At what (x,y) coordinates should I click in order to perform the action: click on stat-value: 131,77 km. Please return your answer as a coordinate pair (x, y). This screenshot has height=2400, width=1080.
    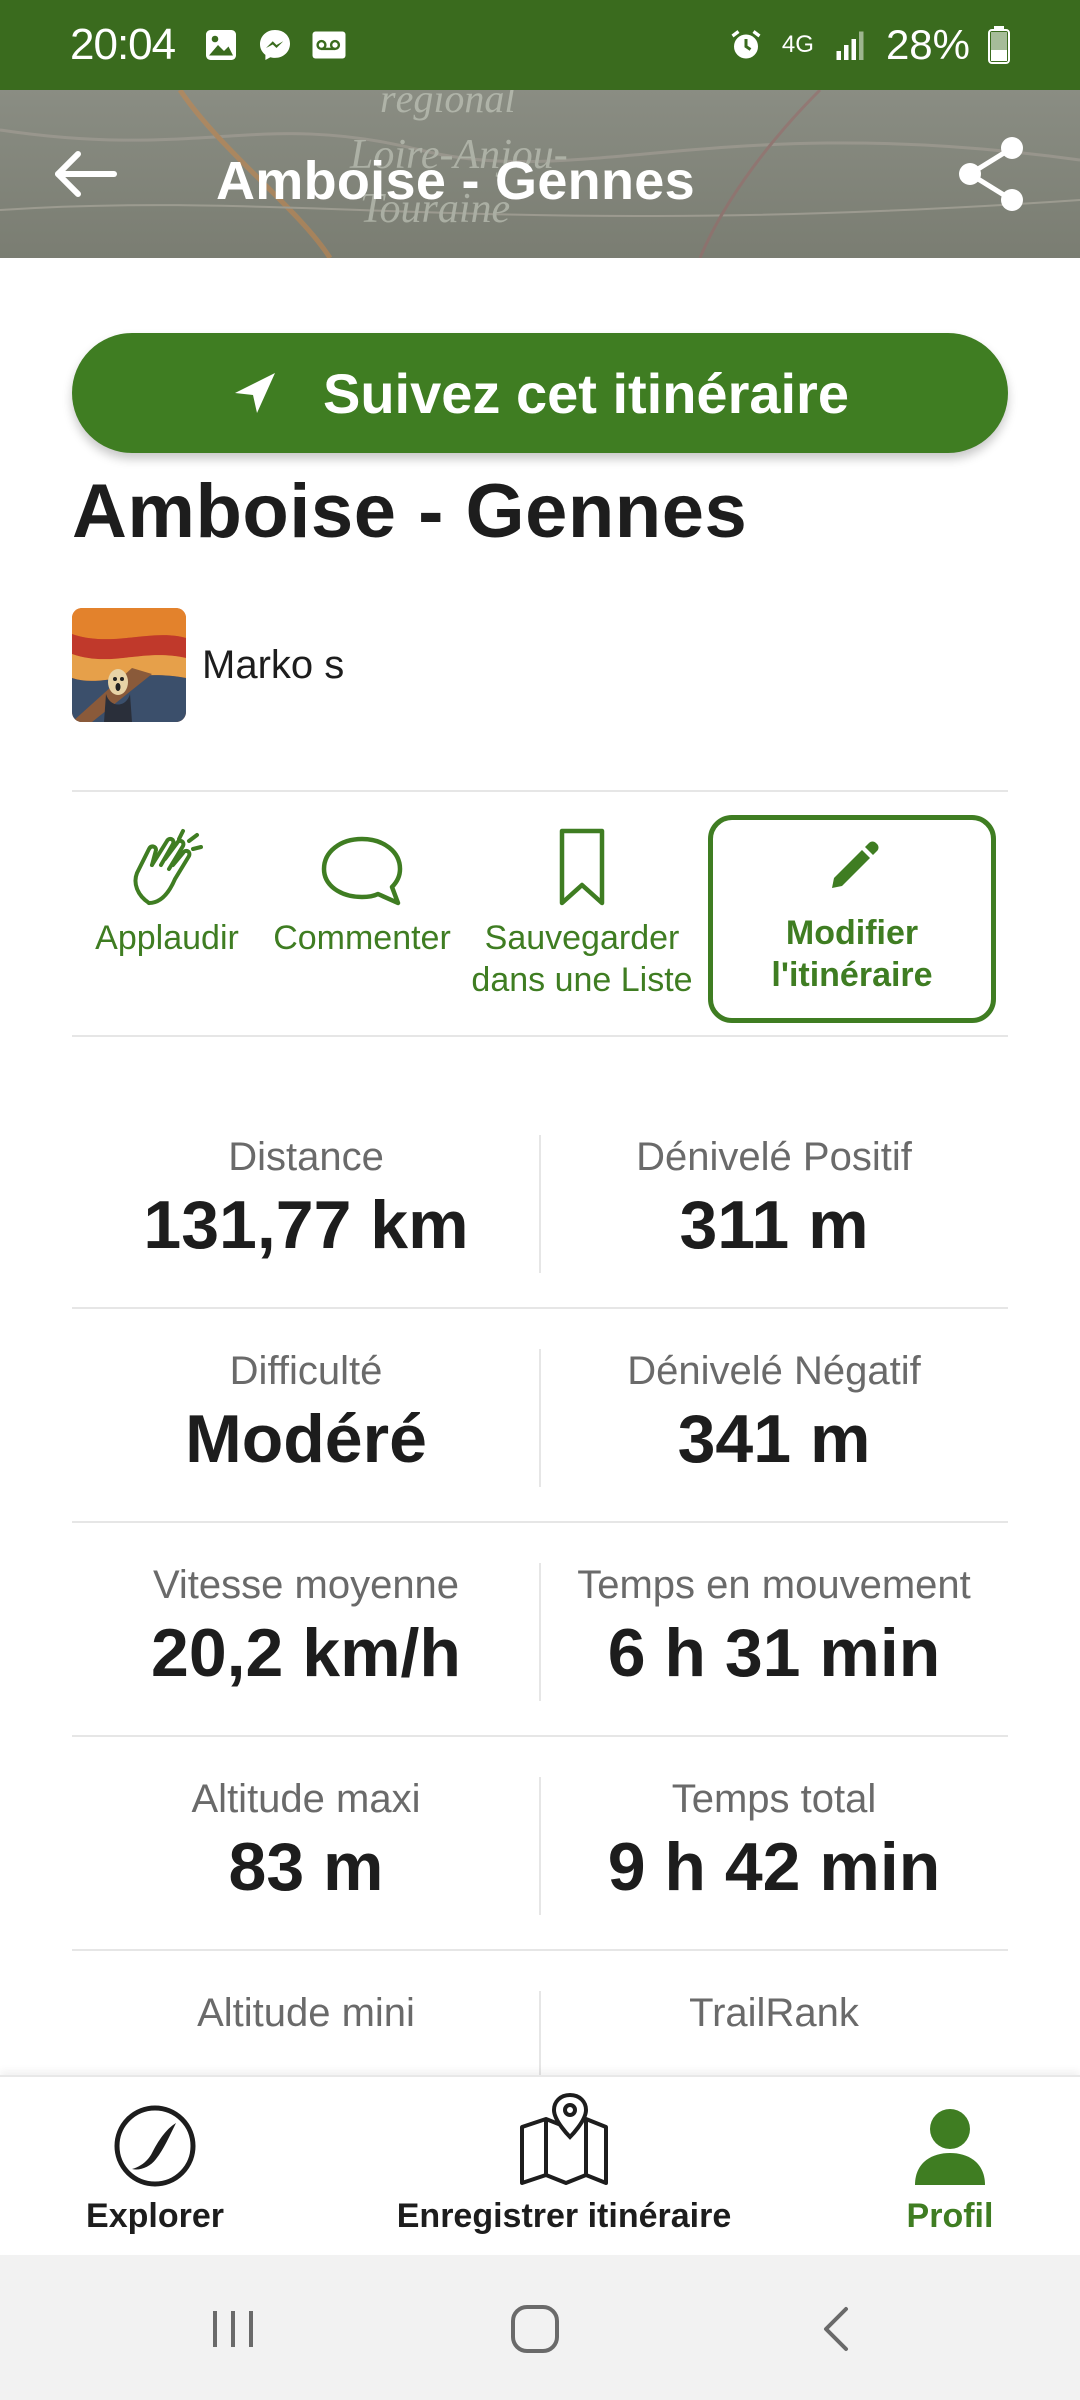
    Looking at the image, I should click on (306, 1225).